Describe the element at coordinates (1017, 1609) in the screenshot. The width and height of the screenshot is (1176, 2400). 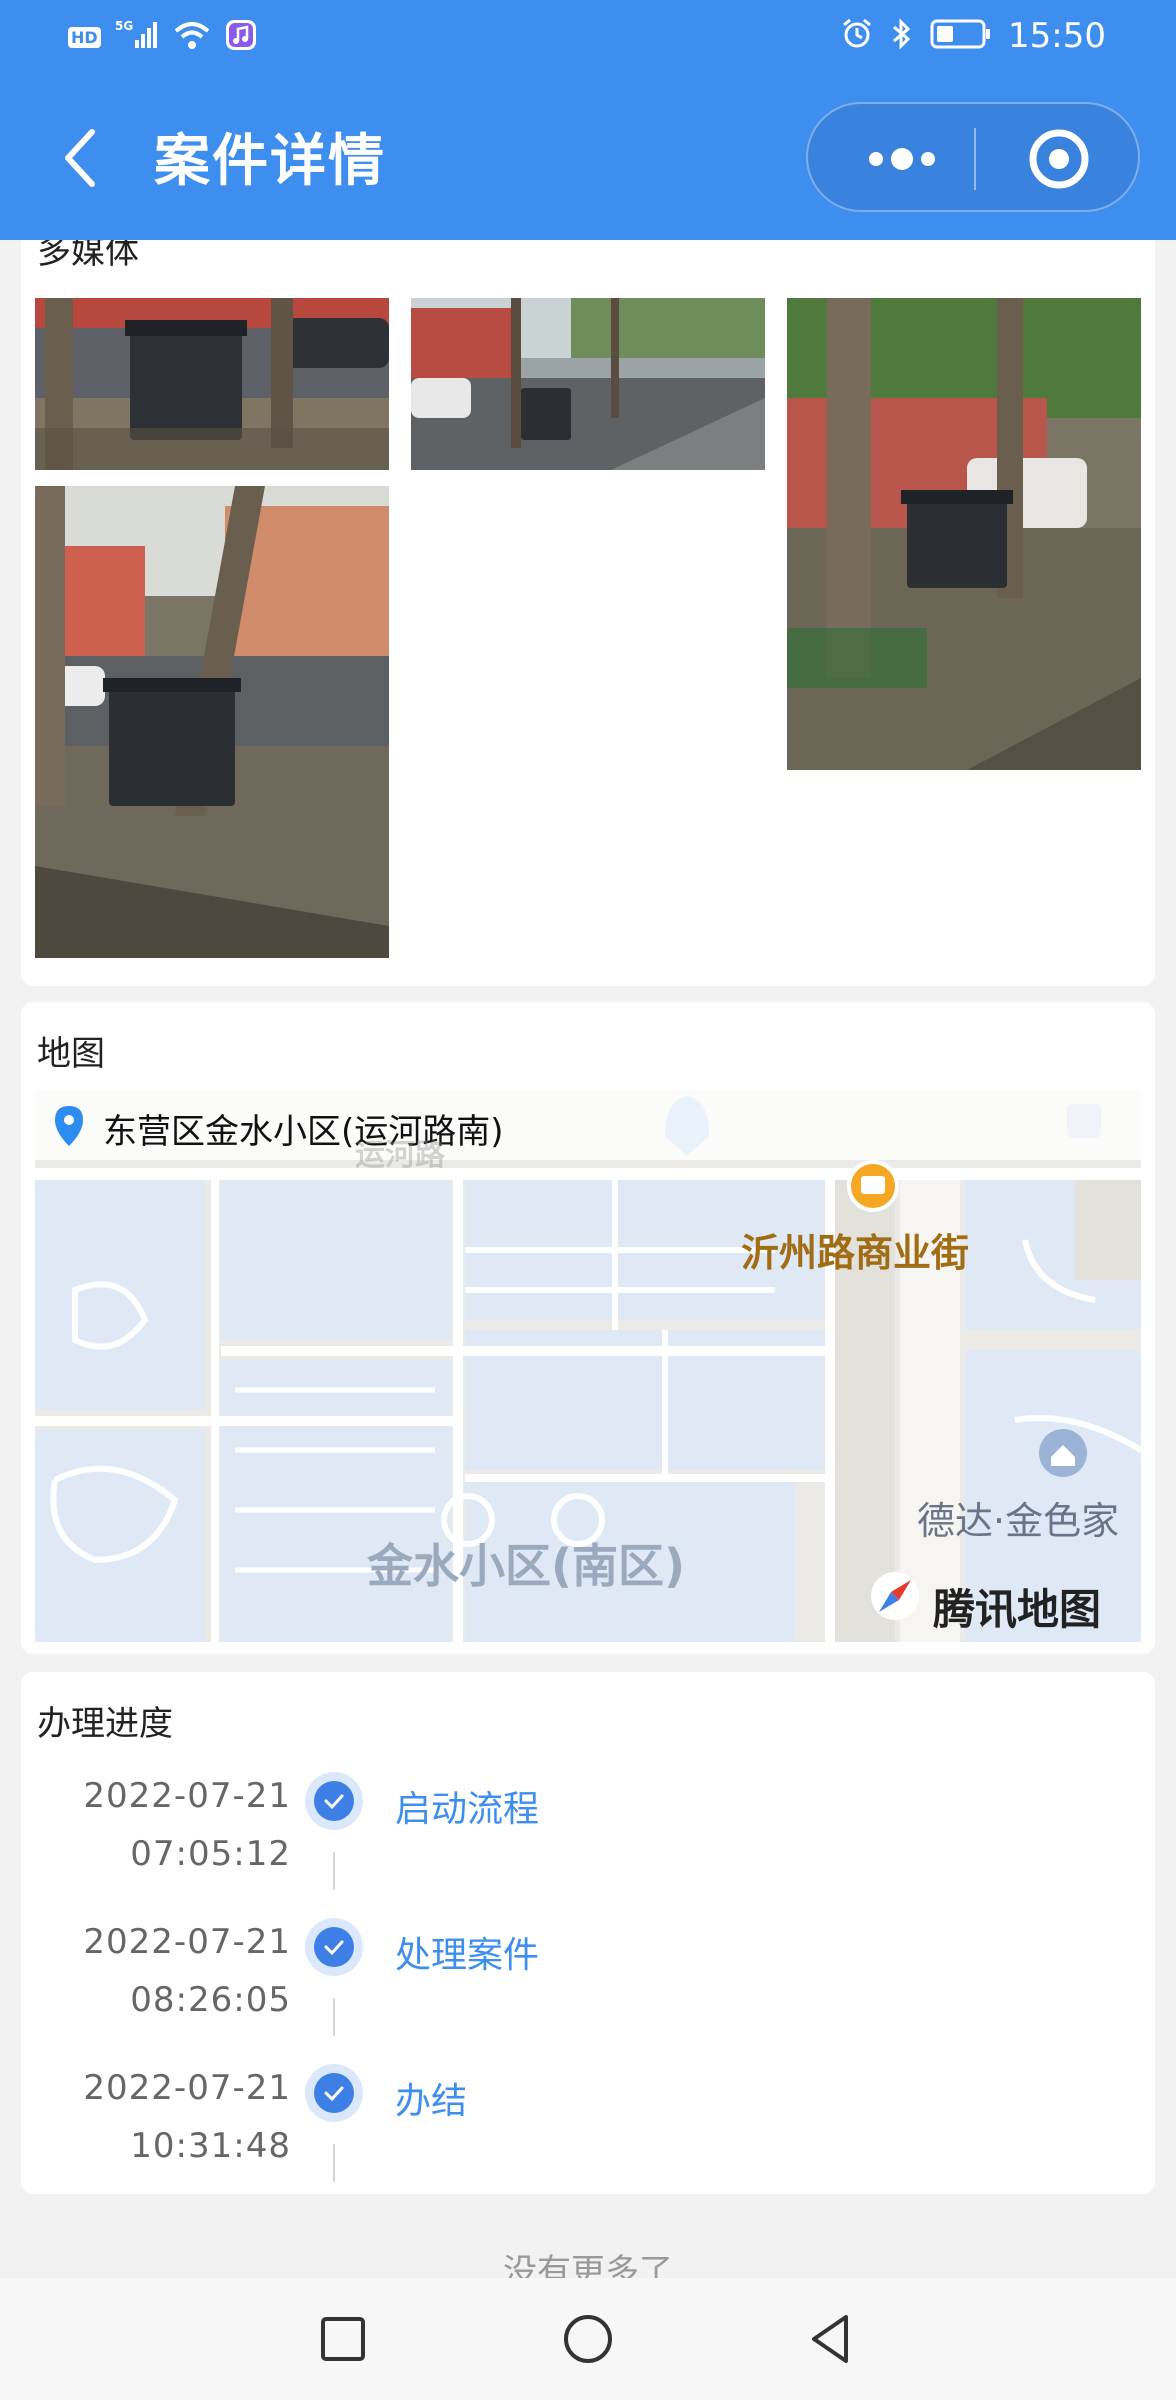
I see `map-brand-label: 腾讯地图` at that location.